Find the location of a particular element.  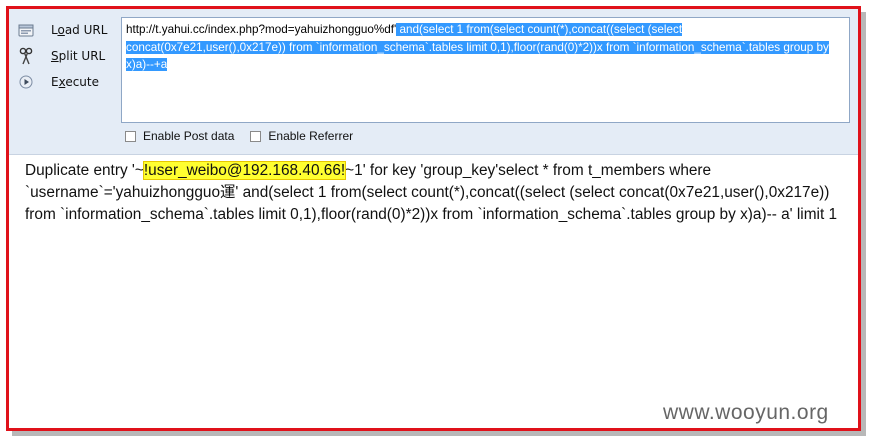

load-url-icon is located at coordinates (26, 30).